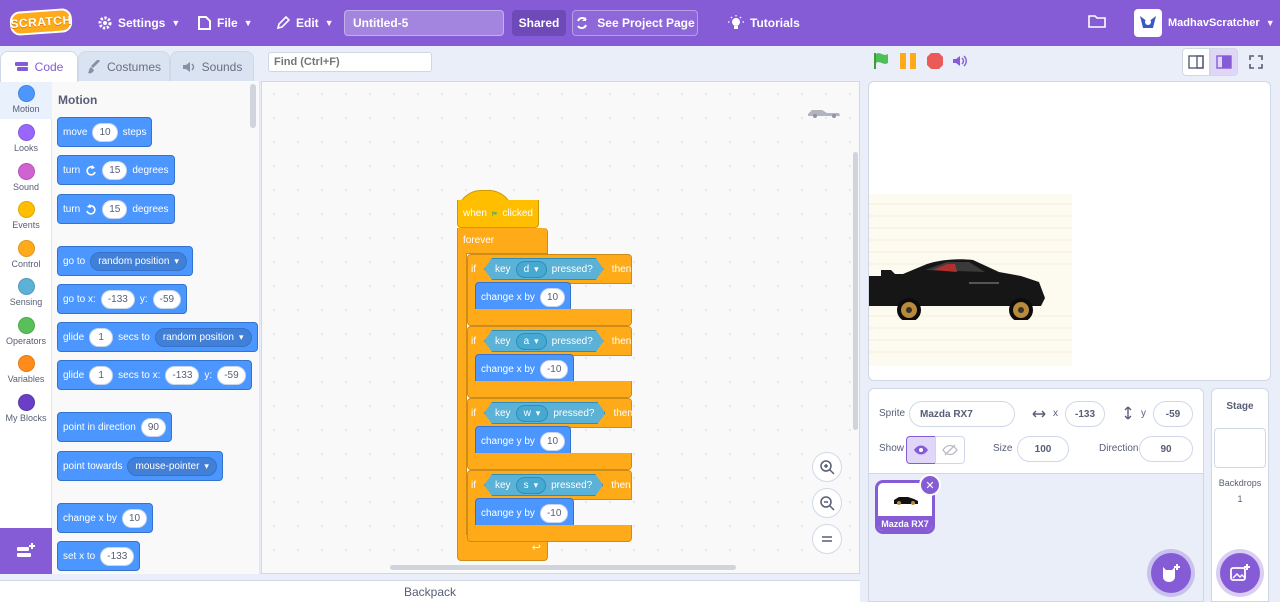 The height and width of the screenshot is (602, 1280). What do you see at coordinates (26, 178) in the screenshot?
I see `category-sound: Sound` at bounding box center [26, 178].